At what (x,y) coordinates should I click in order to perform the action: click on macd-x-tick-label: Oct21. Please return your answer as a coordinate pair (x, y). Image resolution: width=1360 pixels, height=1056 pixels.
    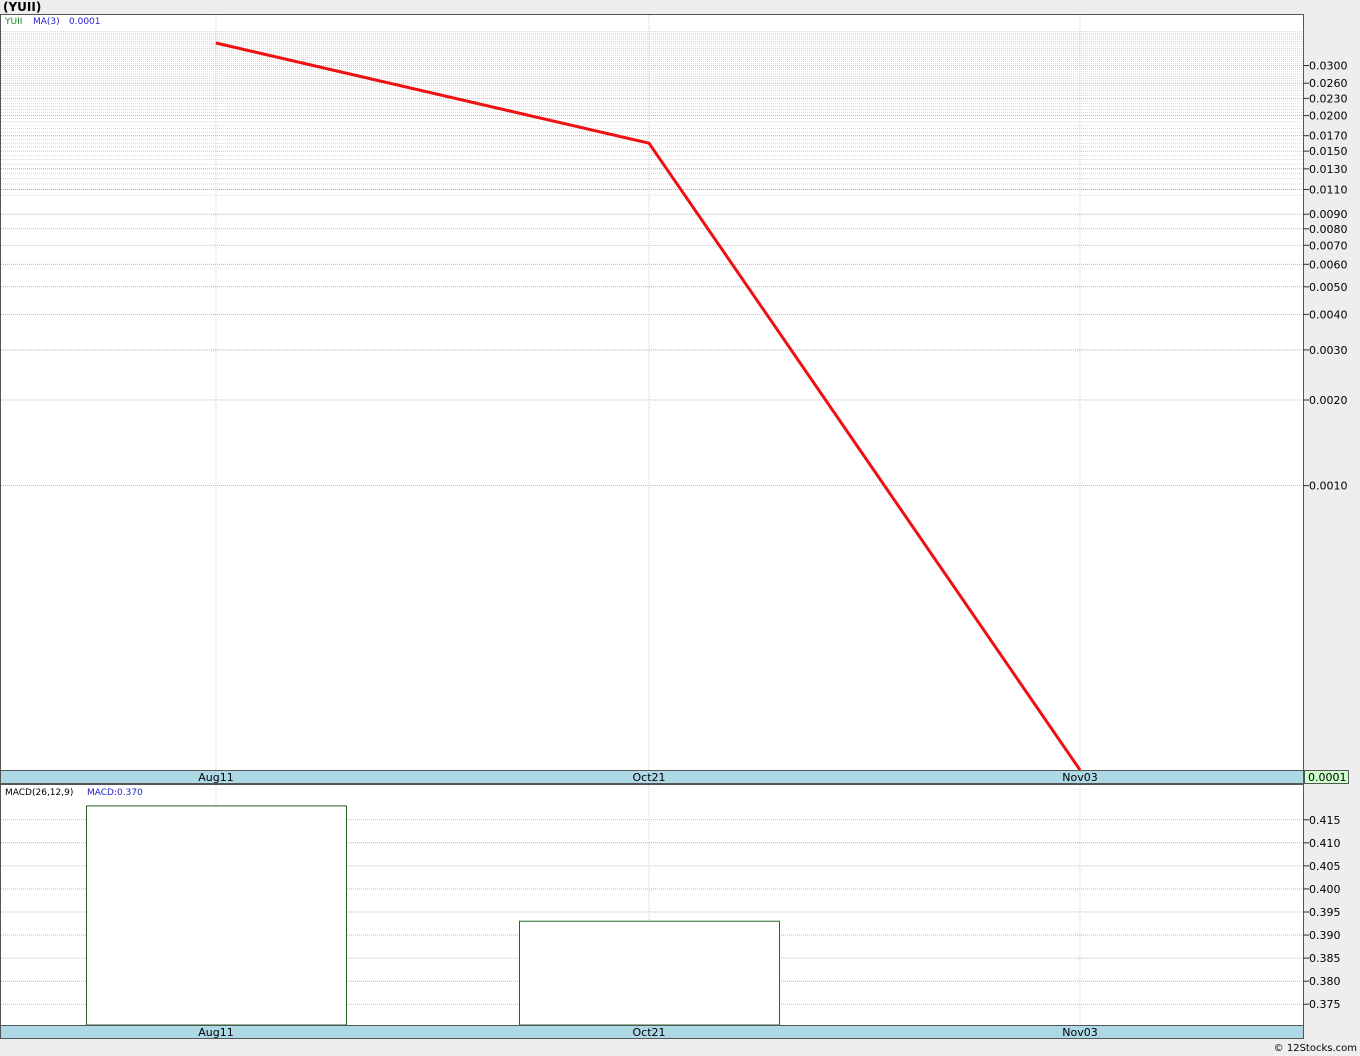
    Looking at the image, I should click on (648, 1032).